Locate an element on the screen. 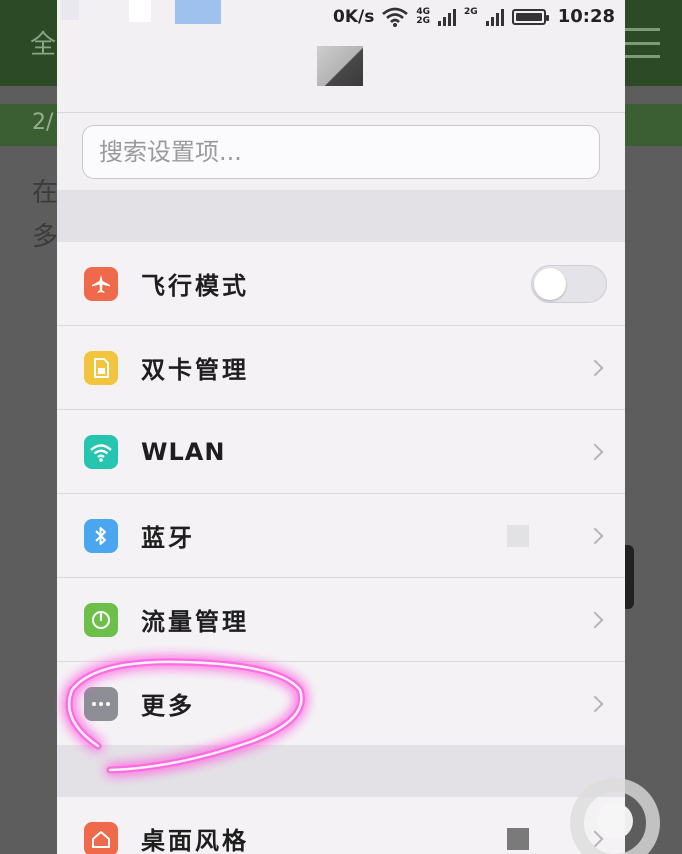 Image resolution: width=682 pixels, height=854 pixels. setting-wlan: WLAN is located at coordinates (341, 452).